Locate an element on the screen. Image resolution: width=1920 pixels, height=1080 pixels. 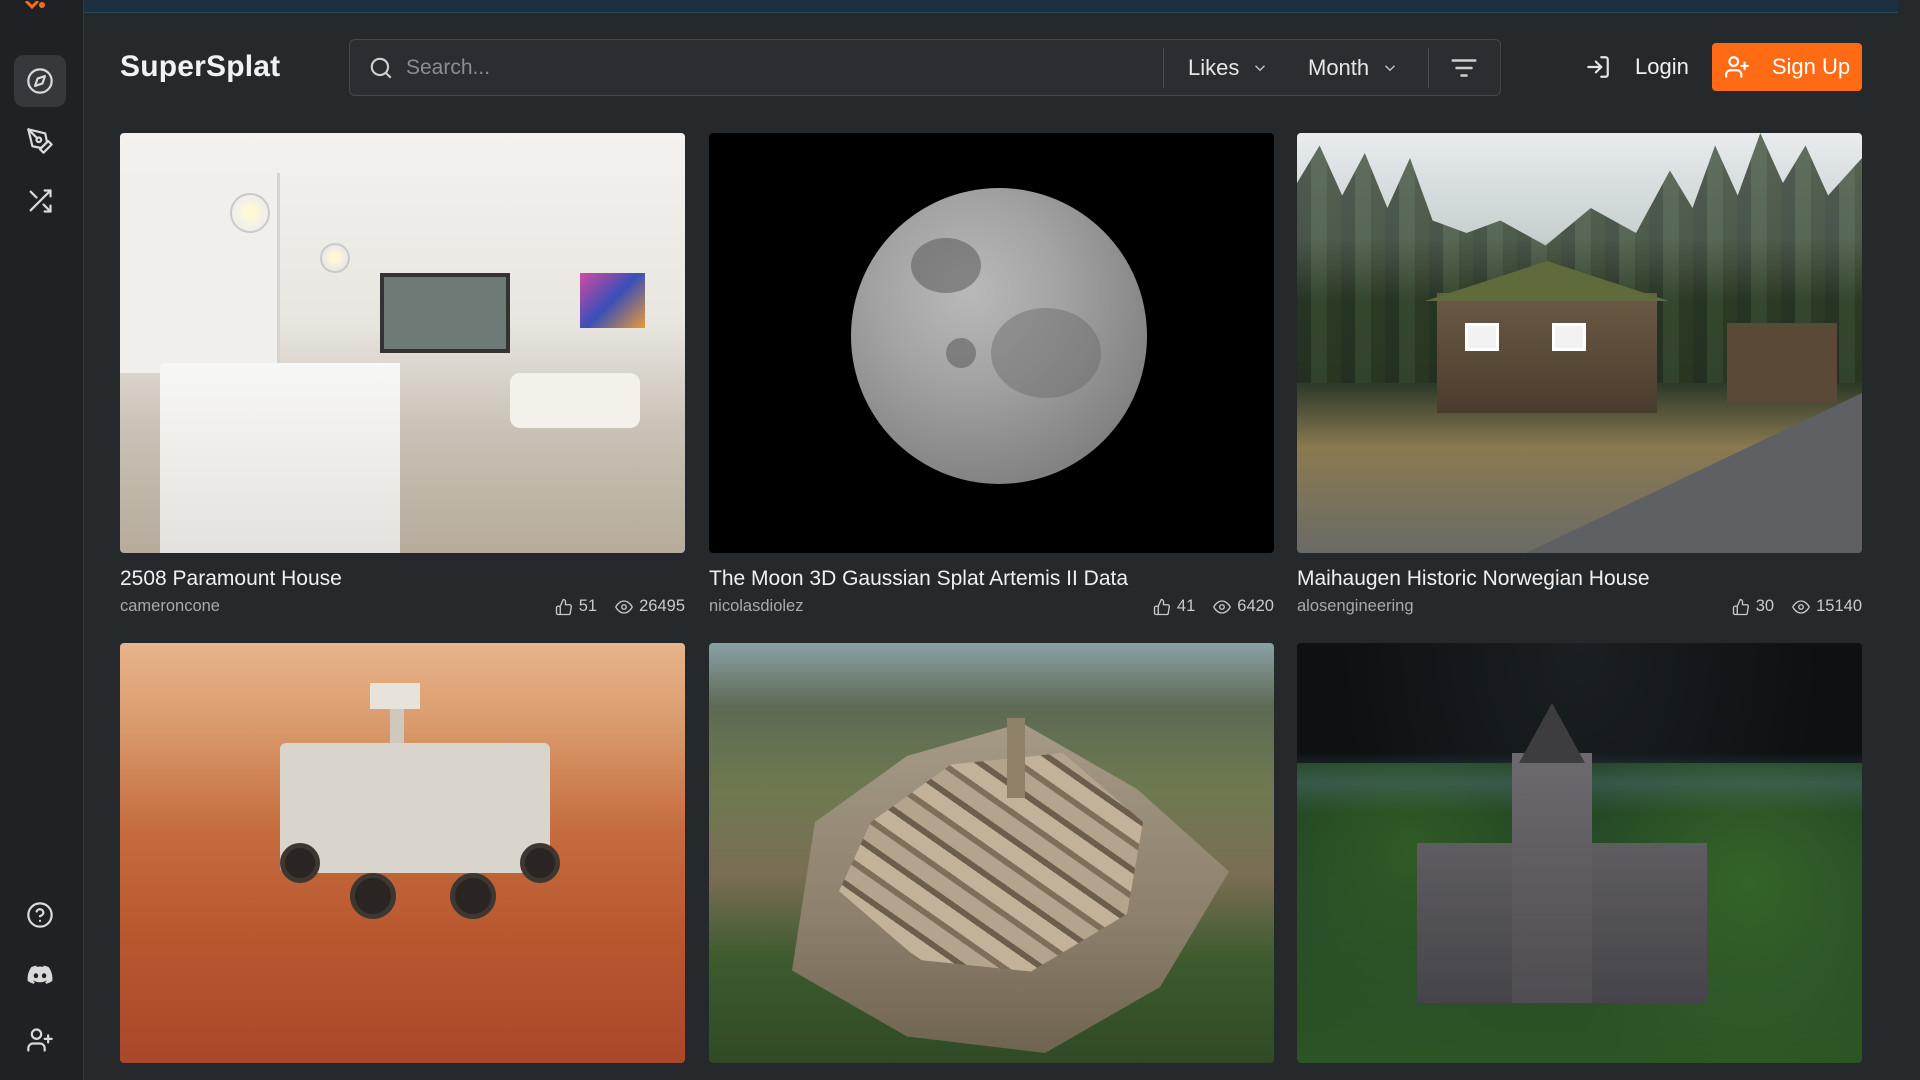
likes-count: 30 is located at coordinates (1753, 606).